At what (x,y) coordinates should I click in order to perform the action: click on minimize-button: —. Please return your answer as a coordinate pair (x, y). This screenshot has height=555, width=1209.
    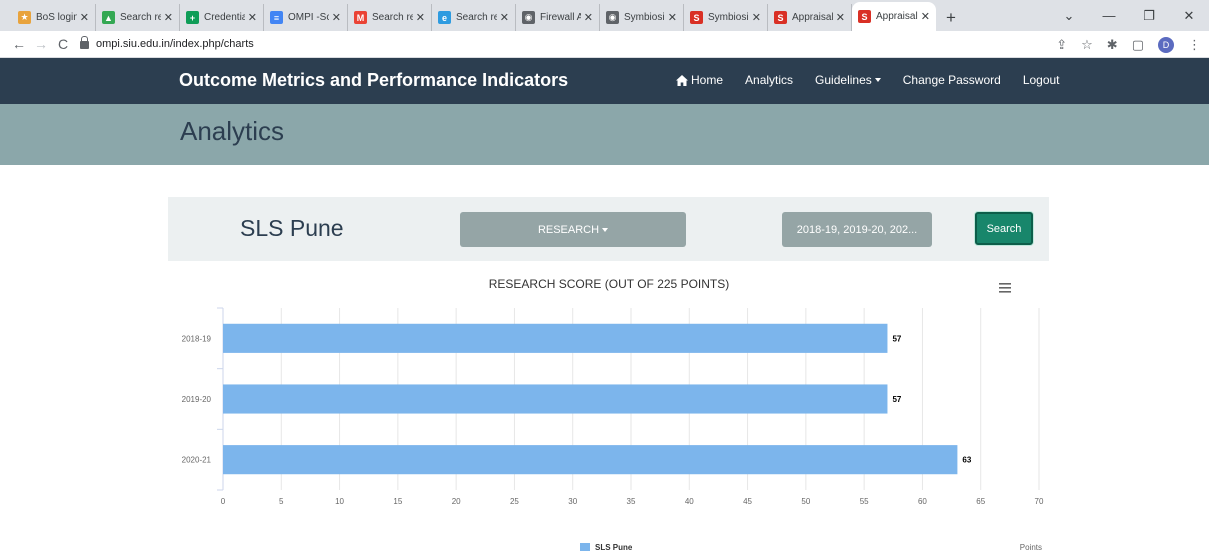
    Looking at the image, I should click on (1109, 15).